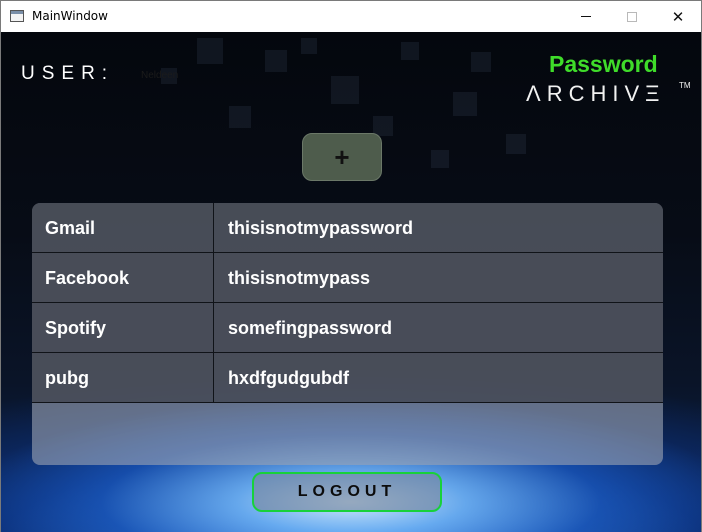 The image size is (702, 532). What do you see at coordinates (351, 16) in the screenshot?
I see `title-bar: MainWindow ✕` at bounding box center [351, 16].